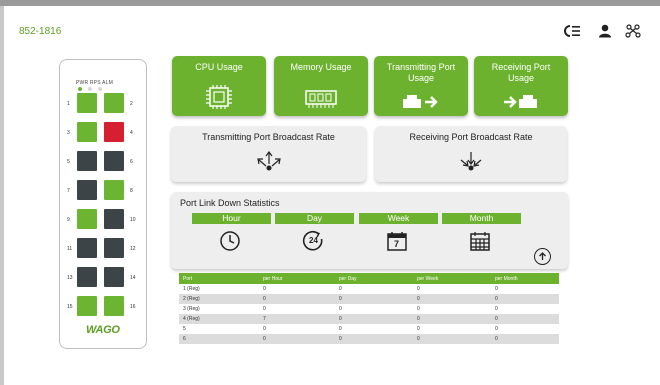  Describe the element at coordinates (297, 278) in the screenshot. I see `col-per-hour: per Hour` at that location.